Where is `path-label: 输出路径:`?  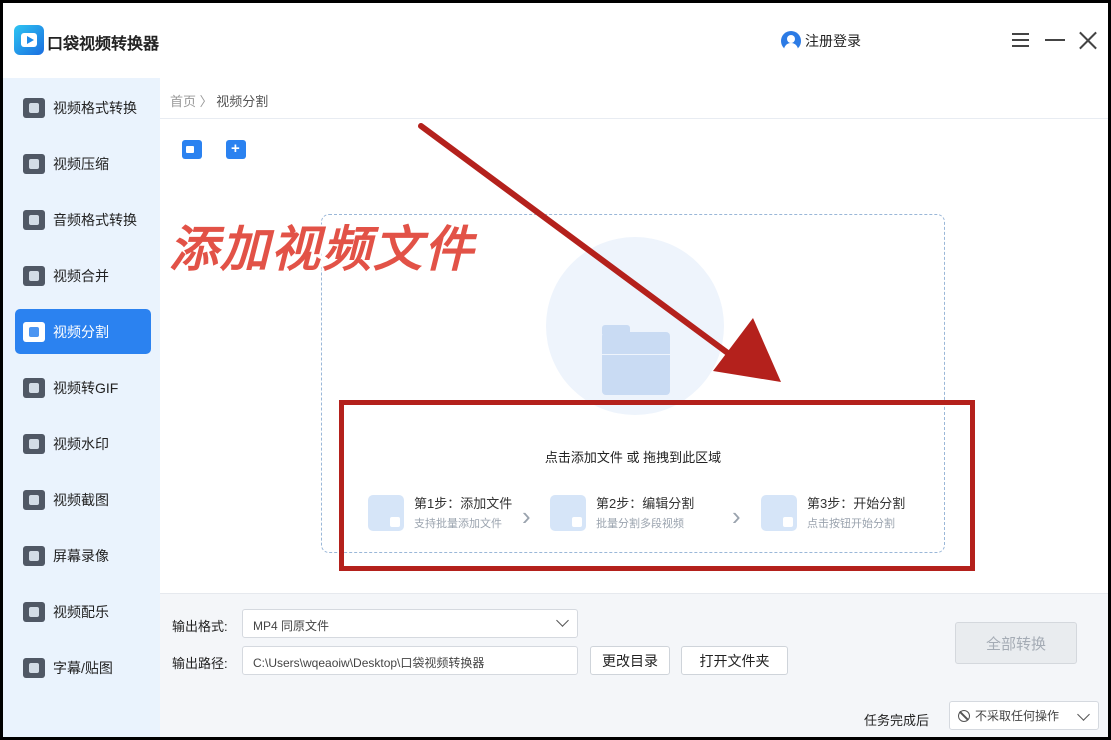 path-label: 输出路径: is located at coordinates (200, 663).